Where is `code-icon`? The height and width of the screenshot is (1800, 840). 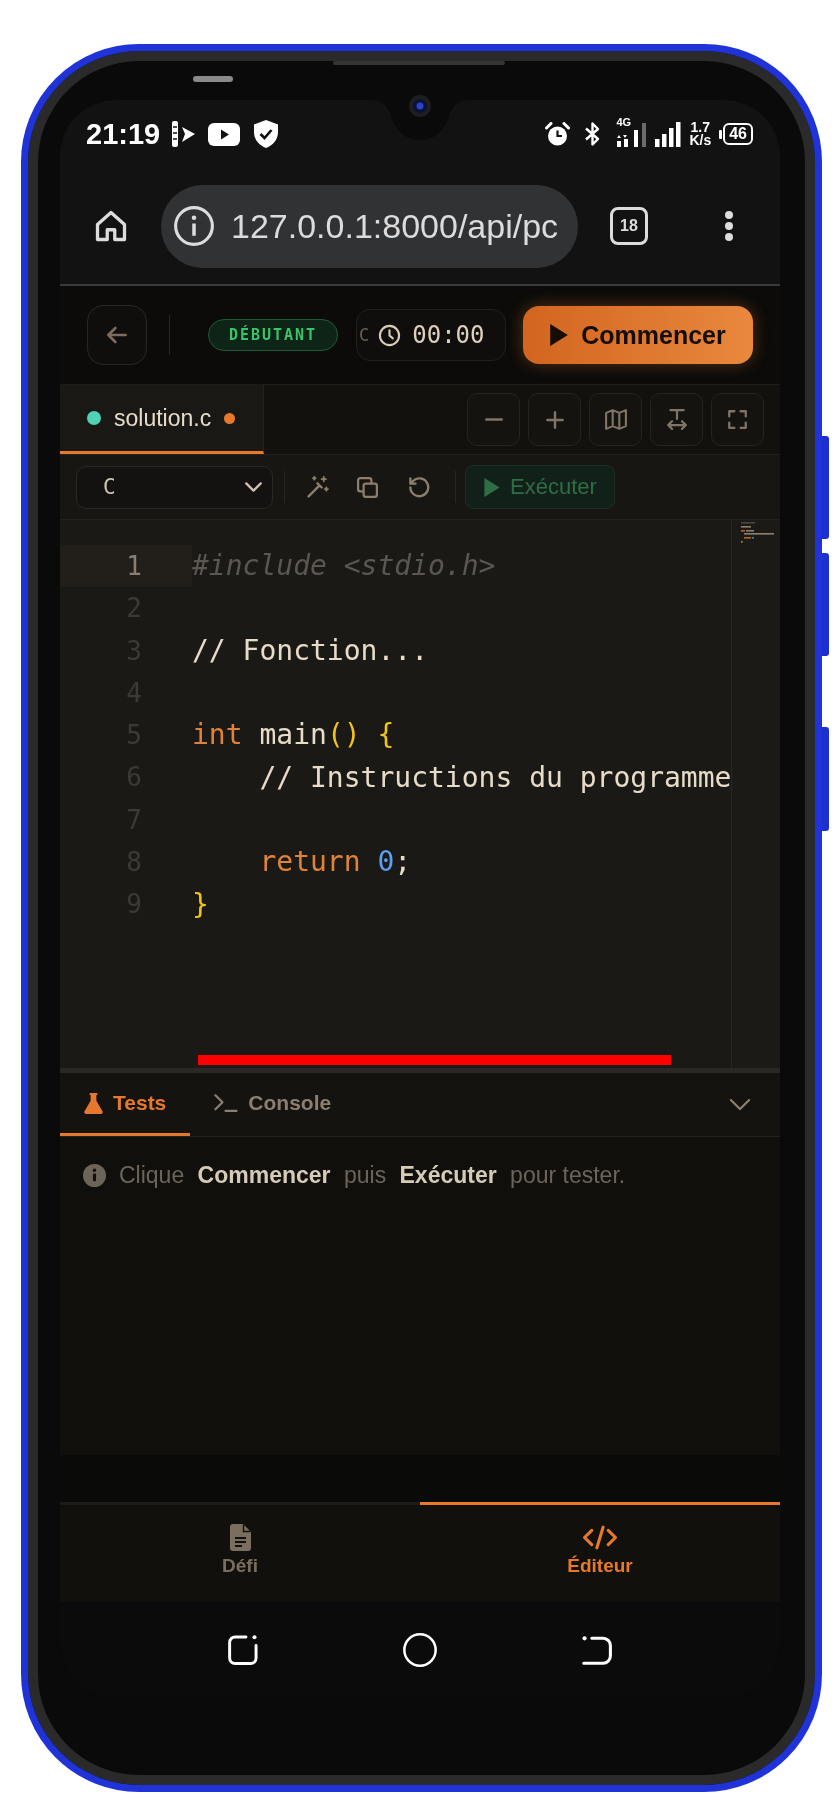
code-icon is located at coordinates (600, 1537).